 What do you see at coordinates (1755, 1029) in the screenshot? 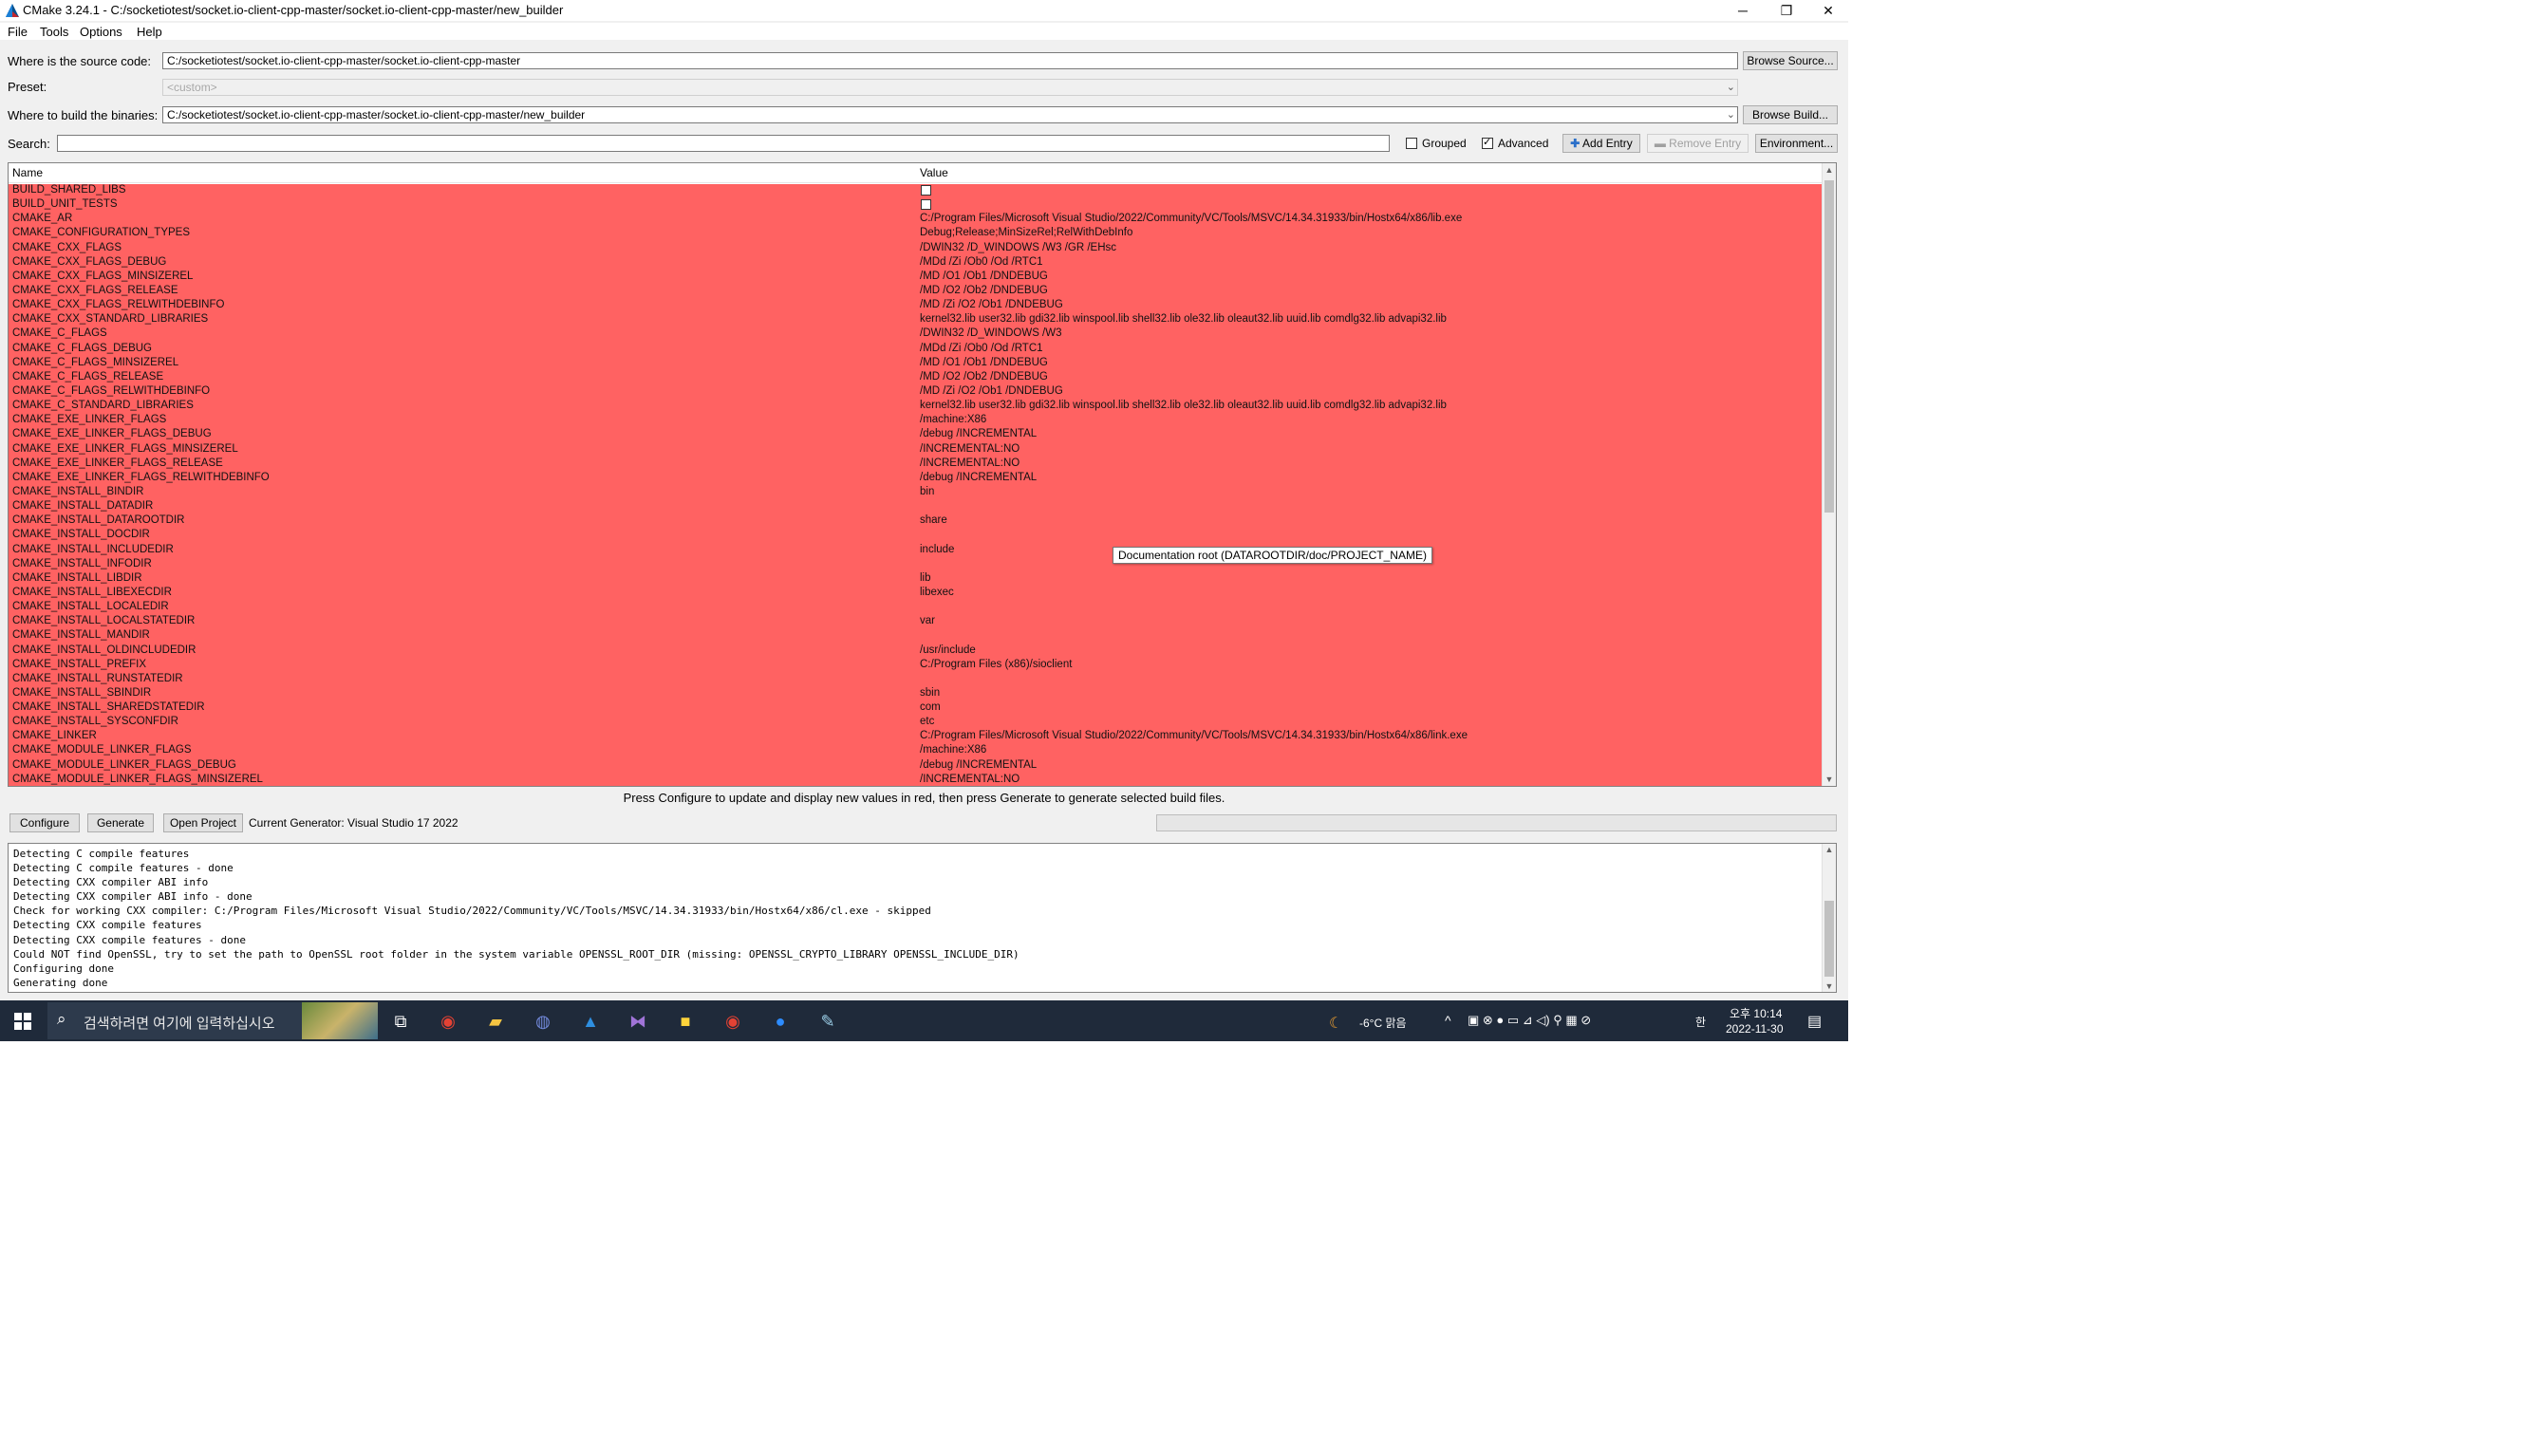
I see `clock-date: 2022-11-30` at bounding box center [1755, 1029].